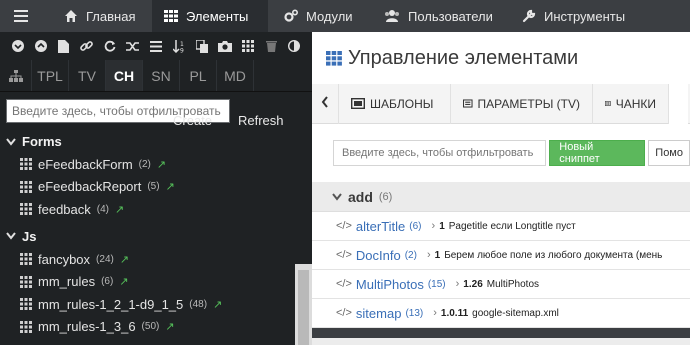 The image size is (690, 345). Describe the element at coordinates (344, 255) in the screenshot. I see `code-icon: </>` at that location.